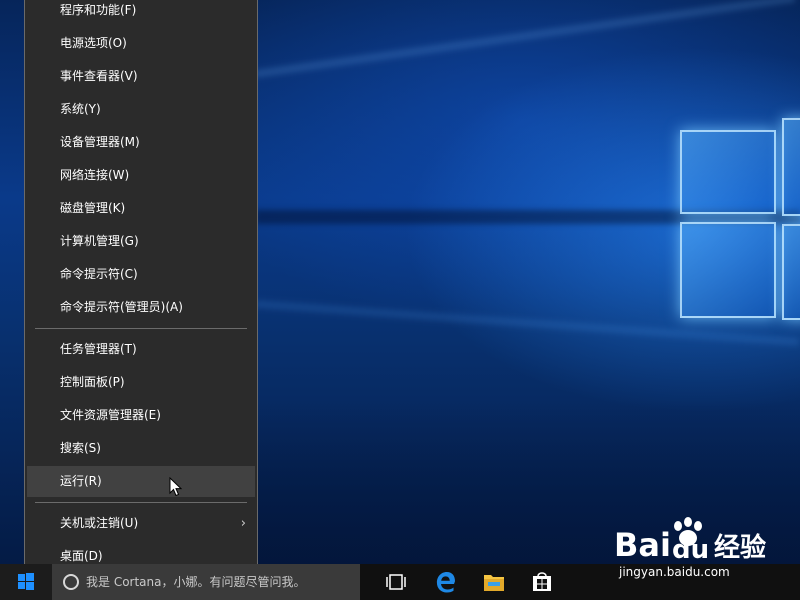 This screenshot has height=600, width=800. What do you see at coordinates (141, 175) in the screenshot?
I see `menu-item-network-connections: 网络连接(W)` at bounding box center [141, 175].